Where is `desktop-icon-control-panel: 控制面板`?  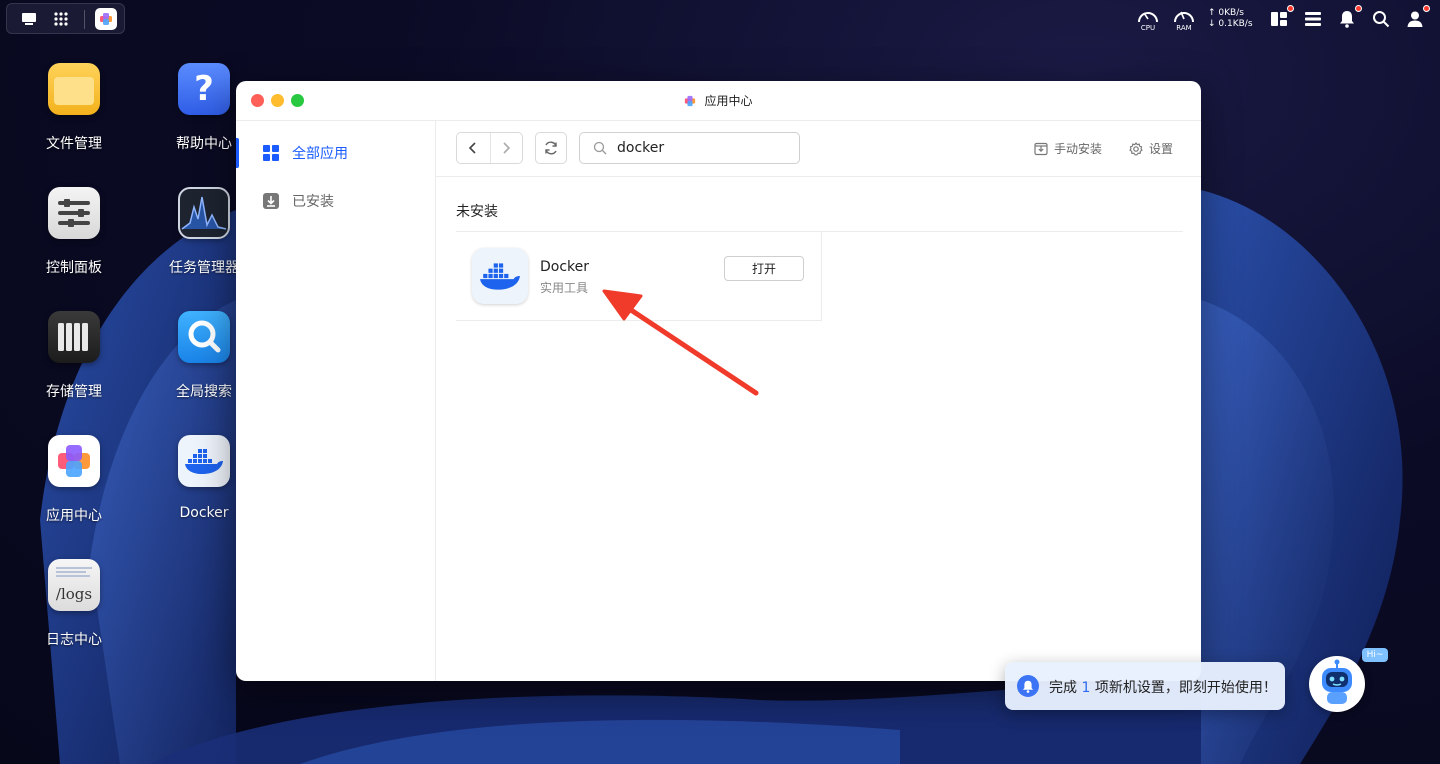
desktop-icon-control-panel: 控制面板 is located at coordinates (74, 232).